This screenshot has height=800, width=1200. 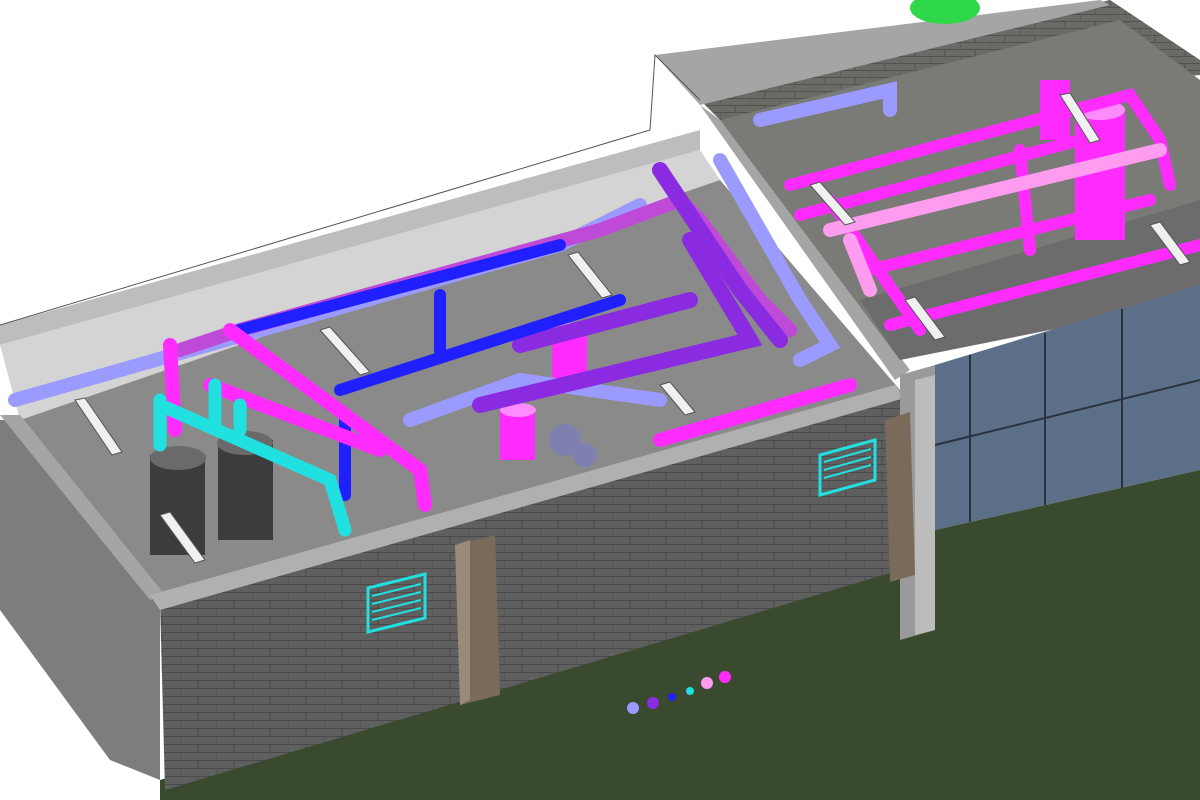 I want to click on legend-dot-hw-return, so click(x=633, y=708).